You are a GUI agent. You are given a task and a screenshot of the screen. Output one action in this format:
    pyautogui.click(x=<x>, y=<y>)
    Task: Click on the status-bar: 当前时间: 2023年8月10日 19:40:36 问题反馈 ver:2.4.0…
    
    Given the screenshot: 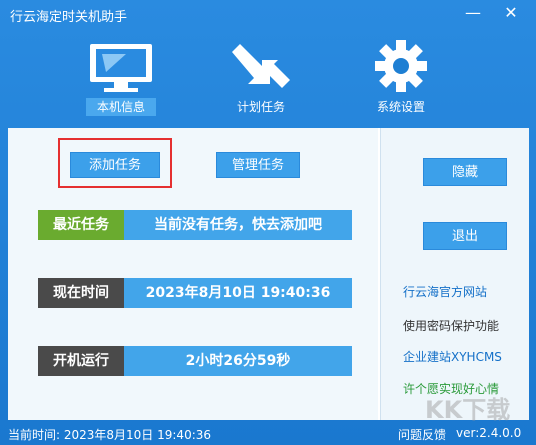 What is the action you would take?
    pyautogui.click(x=268, y=432)
    